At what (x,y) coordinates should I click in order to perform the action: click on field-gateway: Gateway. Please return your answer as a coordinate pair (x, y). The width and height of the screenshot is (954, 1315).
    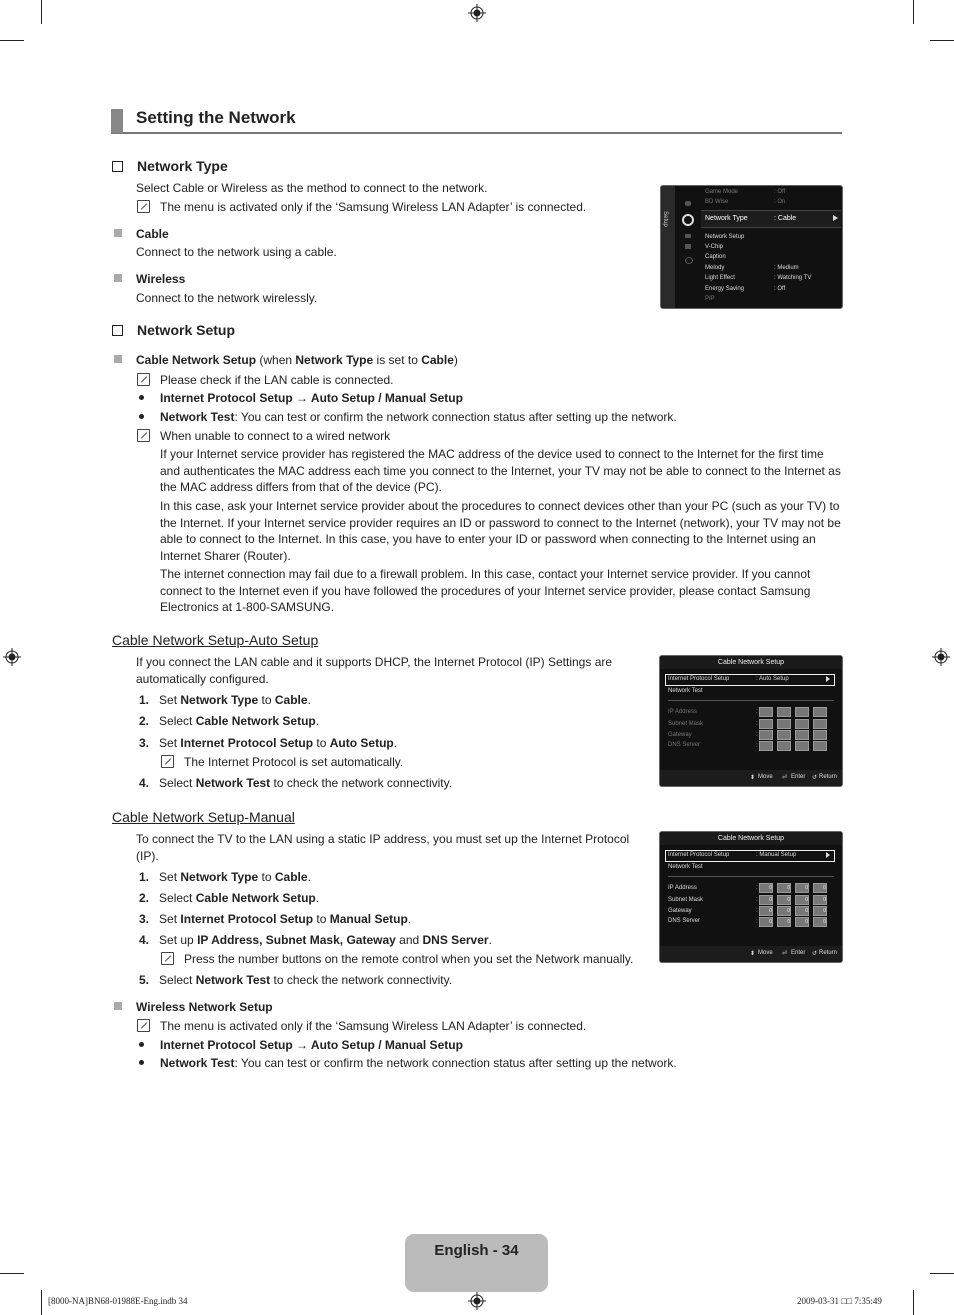
    Looking at the image, I should click on (680, 735).